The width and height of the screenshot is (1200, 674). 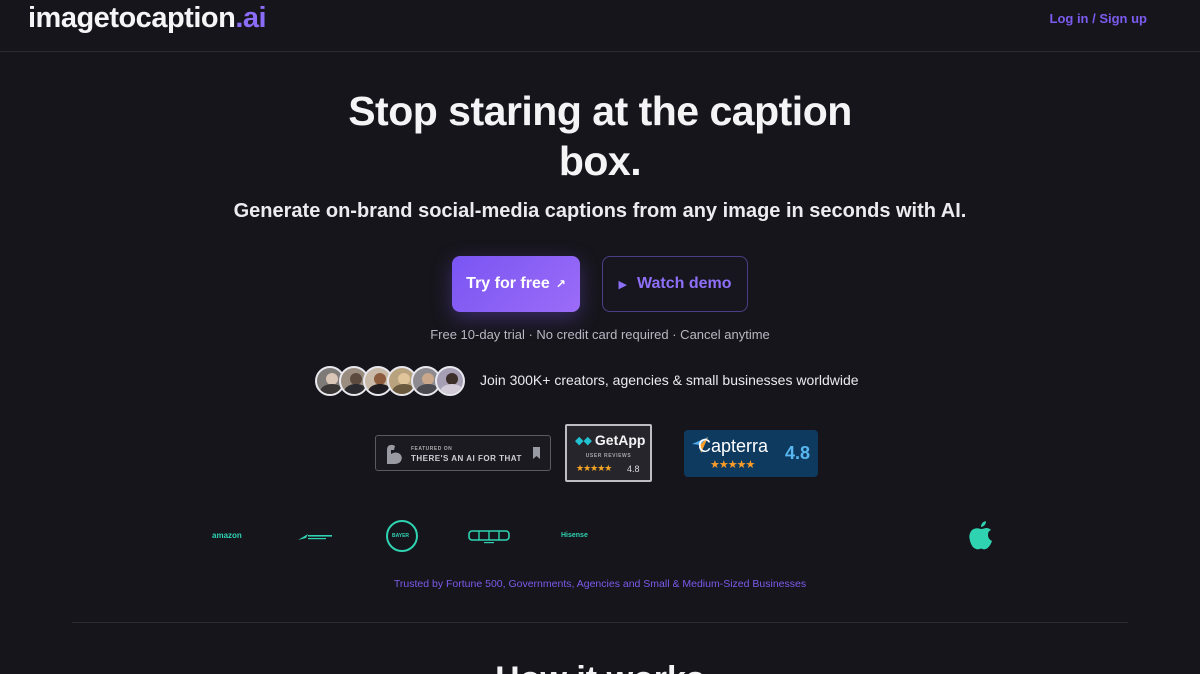 I want to click on watch-demo-label: Watch demo, so click(x=684, y=283).